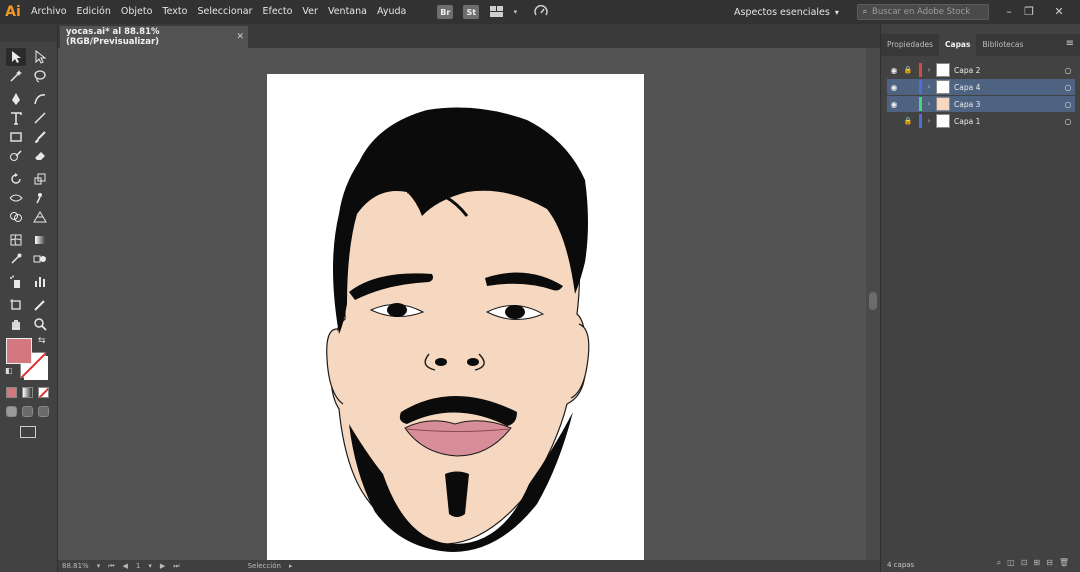 The image size is (1080, 572). Describe the element at coordinates (40, 217) in the screenshot. I see `perspective-grid-tool-icon` at that location.